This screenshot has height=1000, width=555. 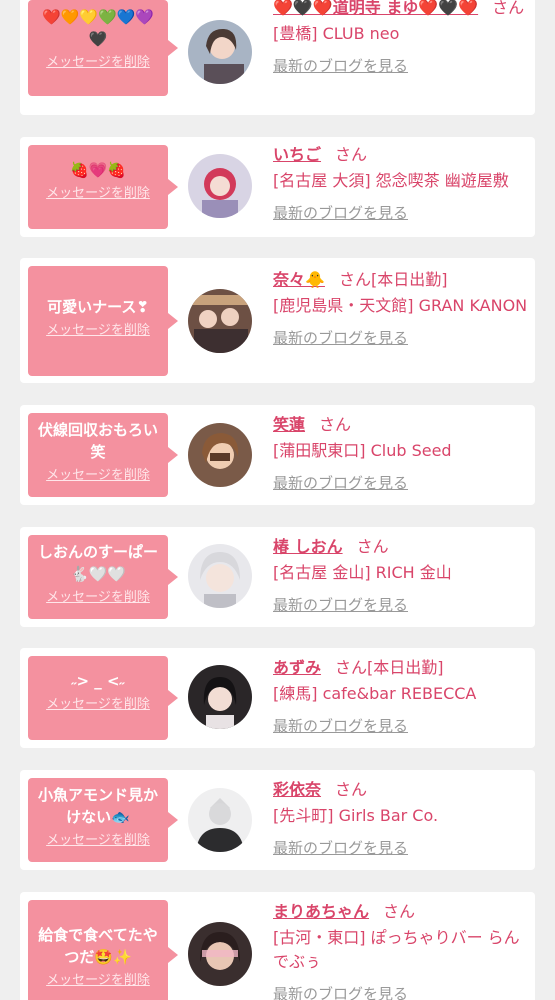 What do you see at coordinates (362, 450) in the screenshot?
I see `shop-label: [蒲田駅東口] Club Seed` at bounding box center [362, 450].